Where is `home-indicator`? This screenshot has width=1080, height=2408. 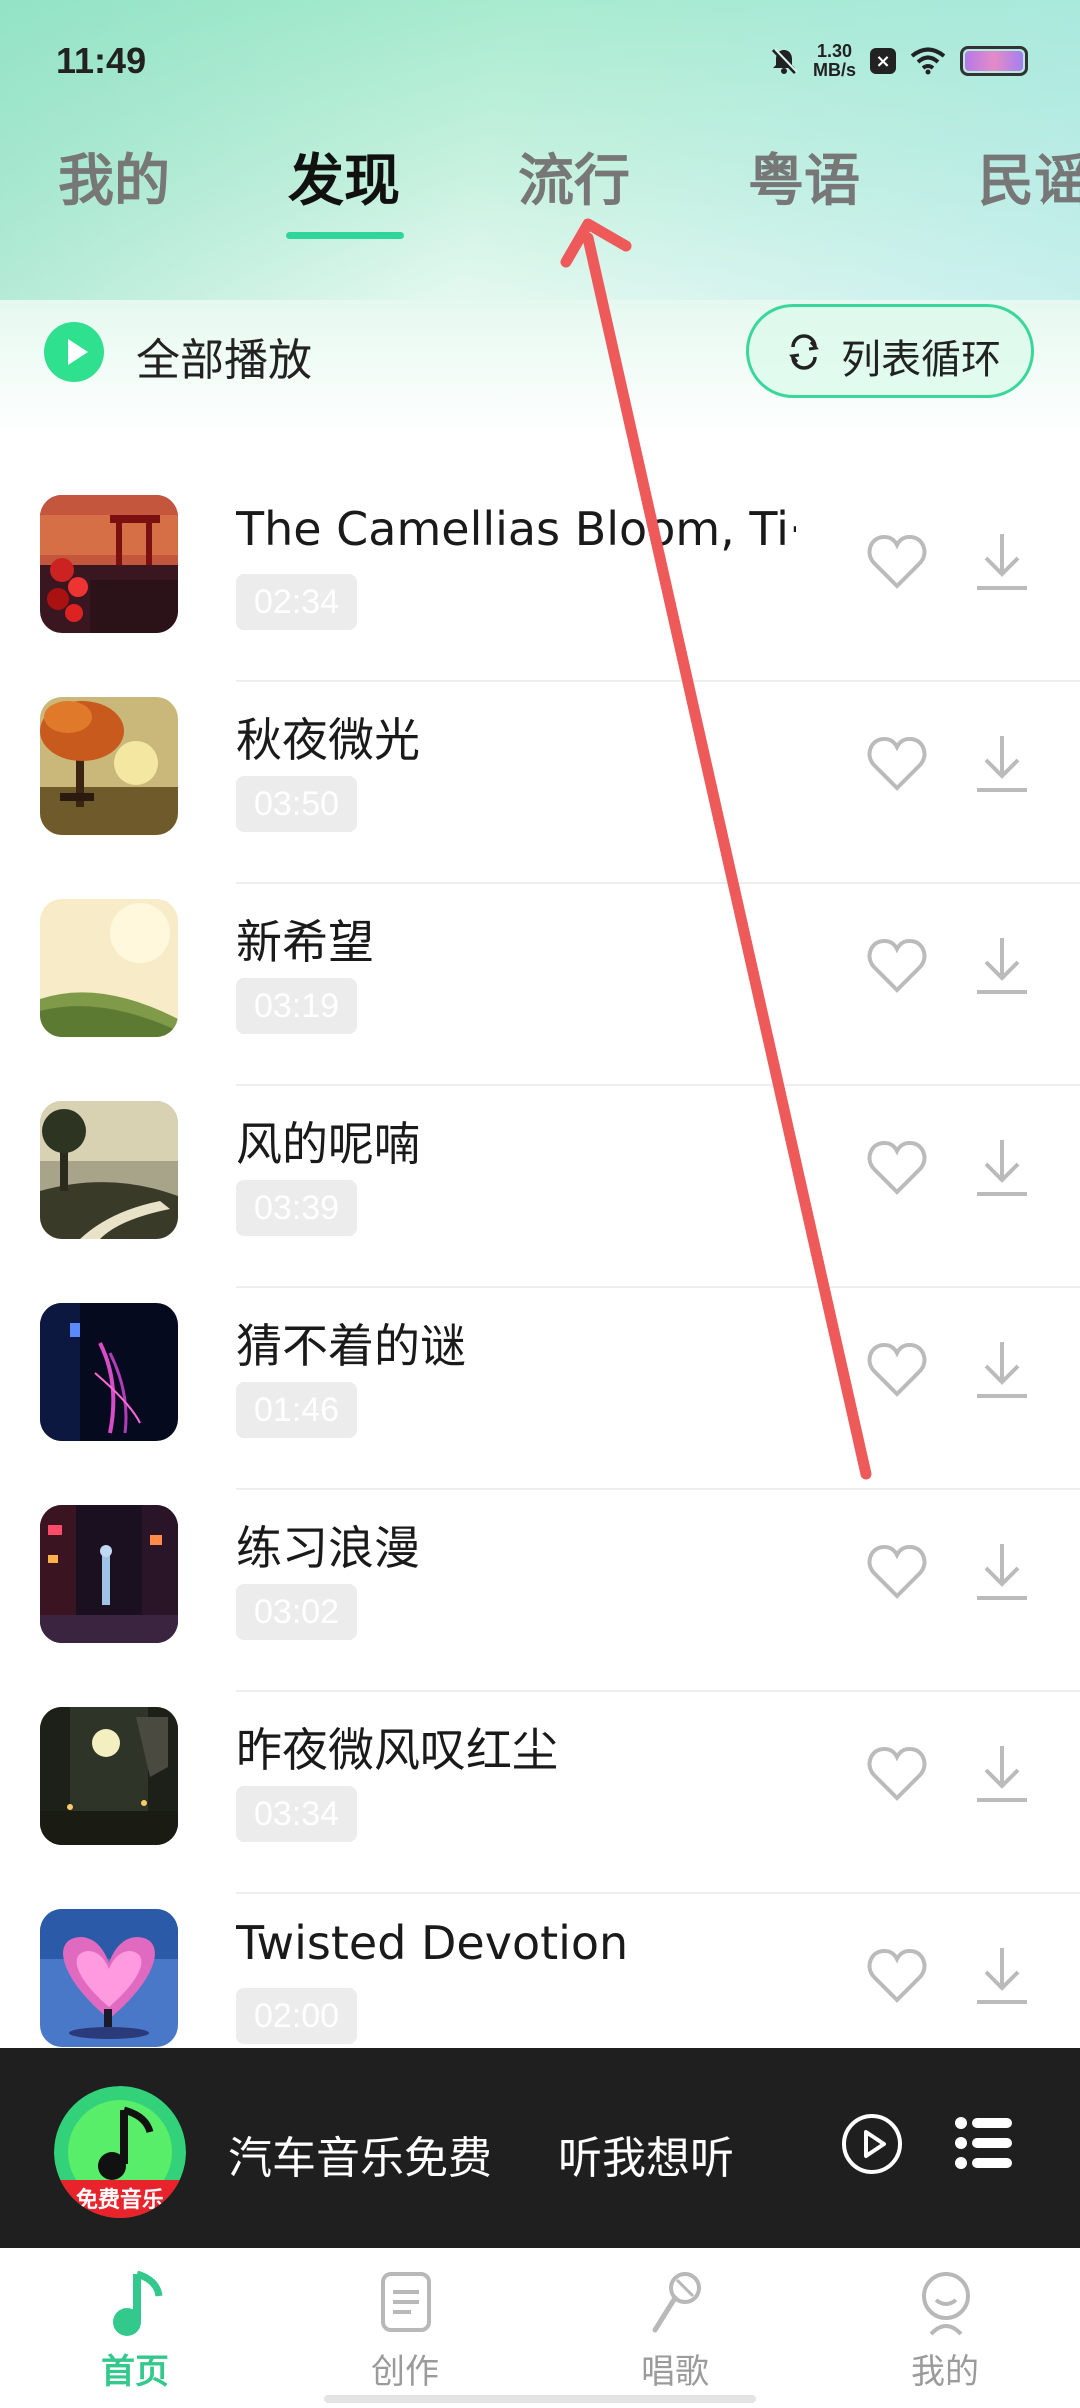 home-indicator is located at coordinates (540, 2399).